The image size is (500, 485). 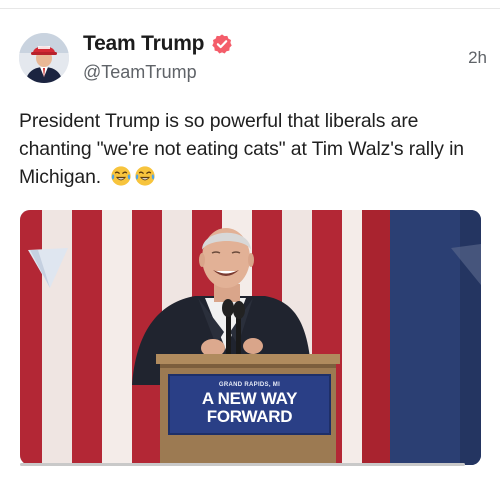 What do you see at coordinates (249, 385) in the screenshot?
I see `podium-sign-location: GRAND RAPIDS, MI` at bounding box center [249, 385].